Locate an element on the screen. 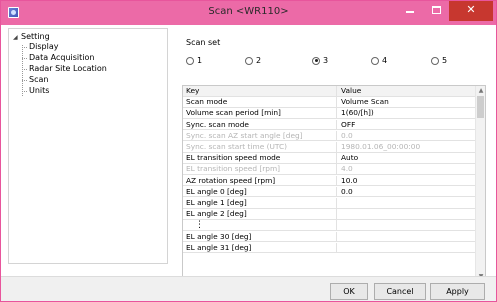 The width and height of the screenshot is (497, 302). radio-label: 4 is located at coordinates (385, 60).